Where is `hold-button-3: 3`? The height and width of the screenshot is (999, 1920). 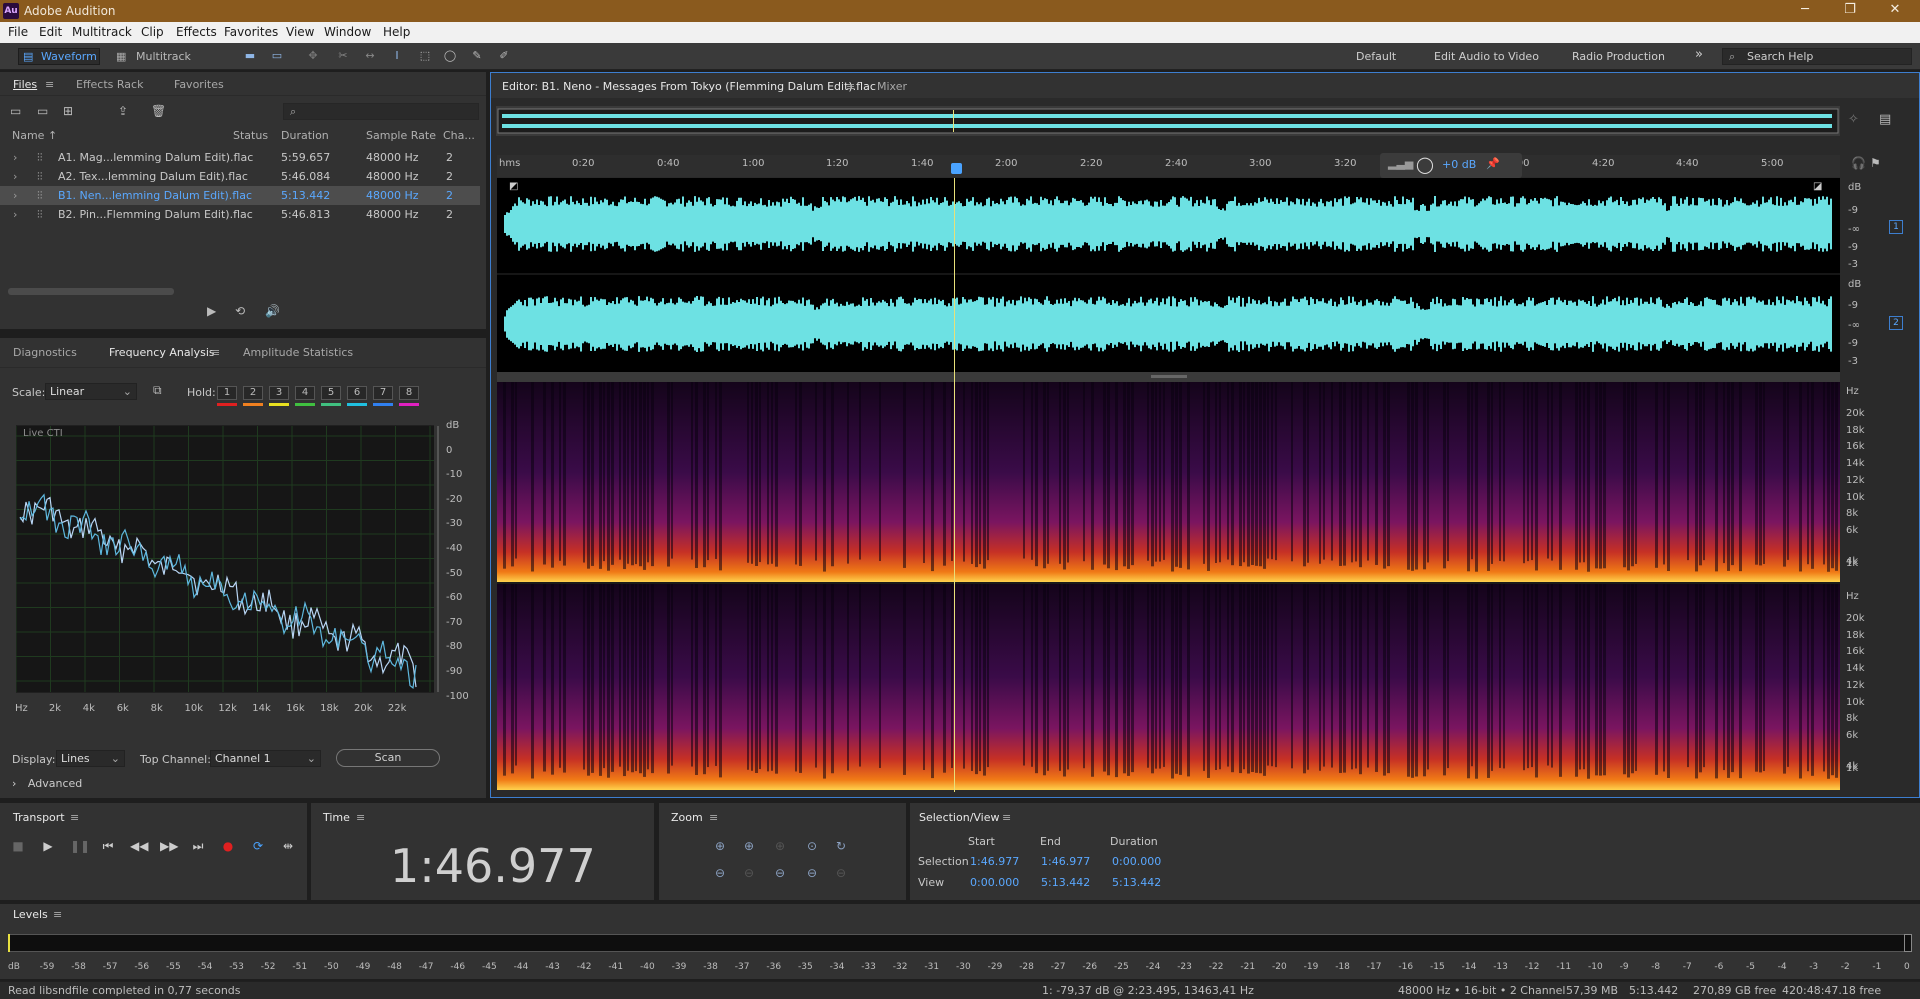
hold-button-3: 3 is located at coordinates (279, 393).